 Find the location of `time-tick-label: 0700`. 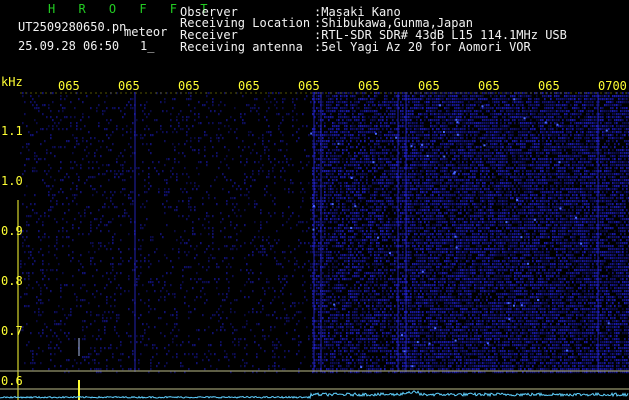

time-tick-label: 0700 is located at coordinates (612, 86).